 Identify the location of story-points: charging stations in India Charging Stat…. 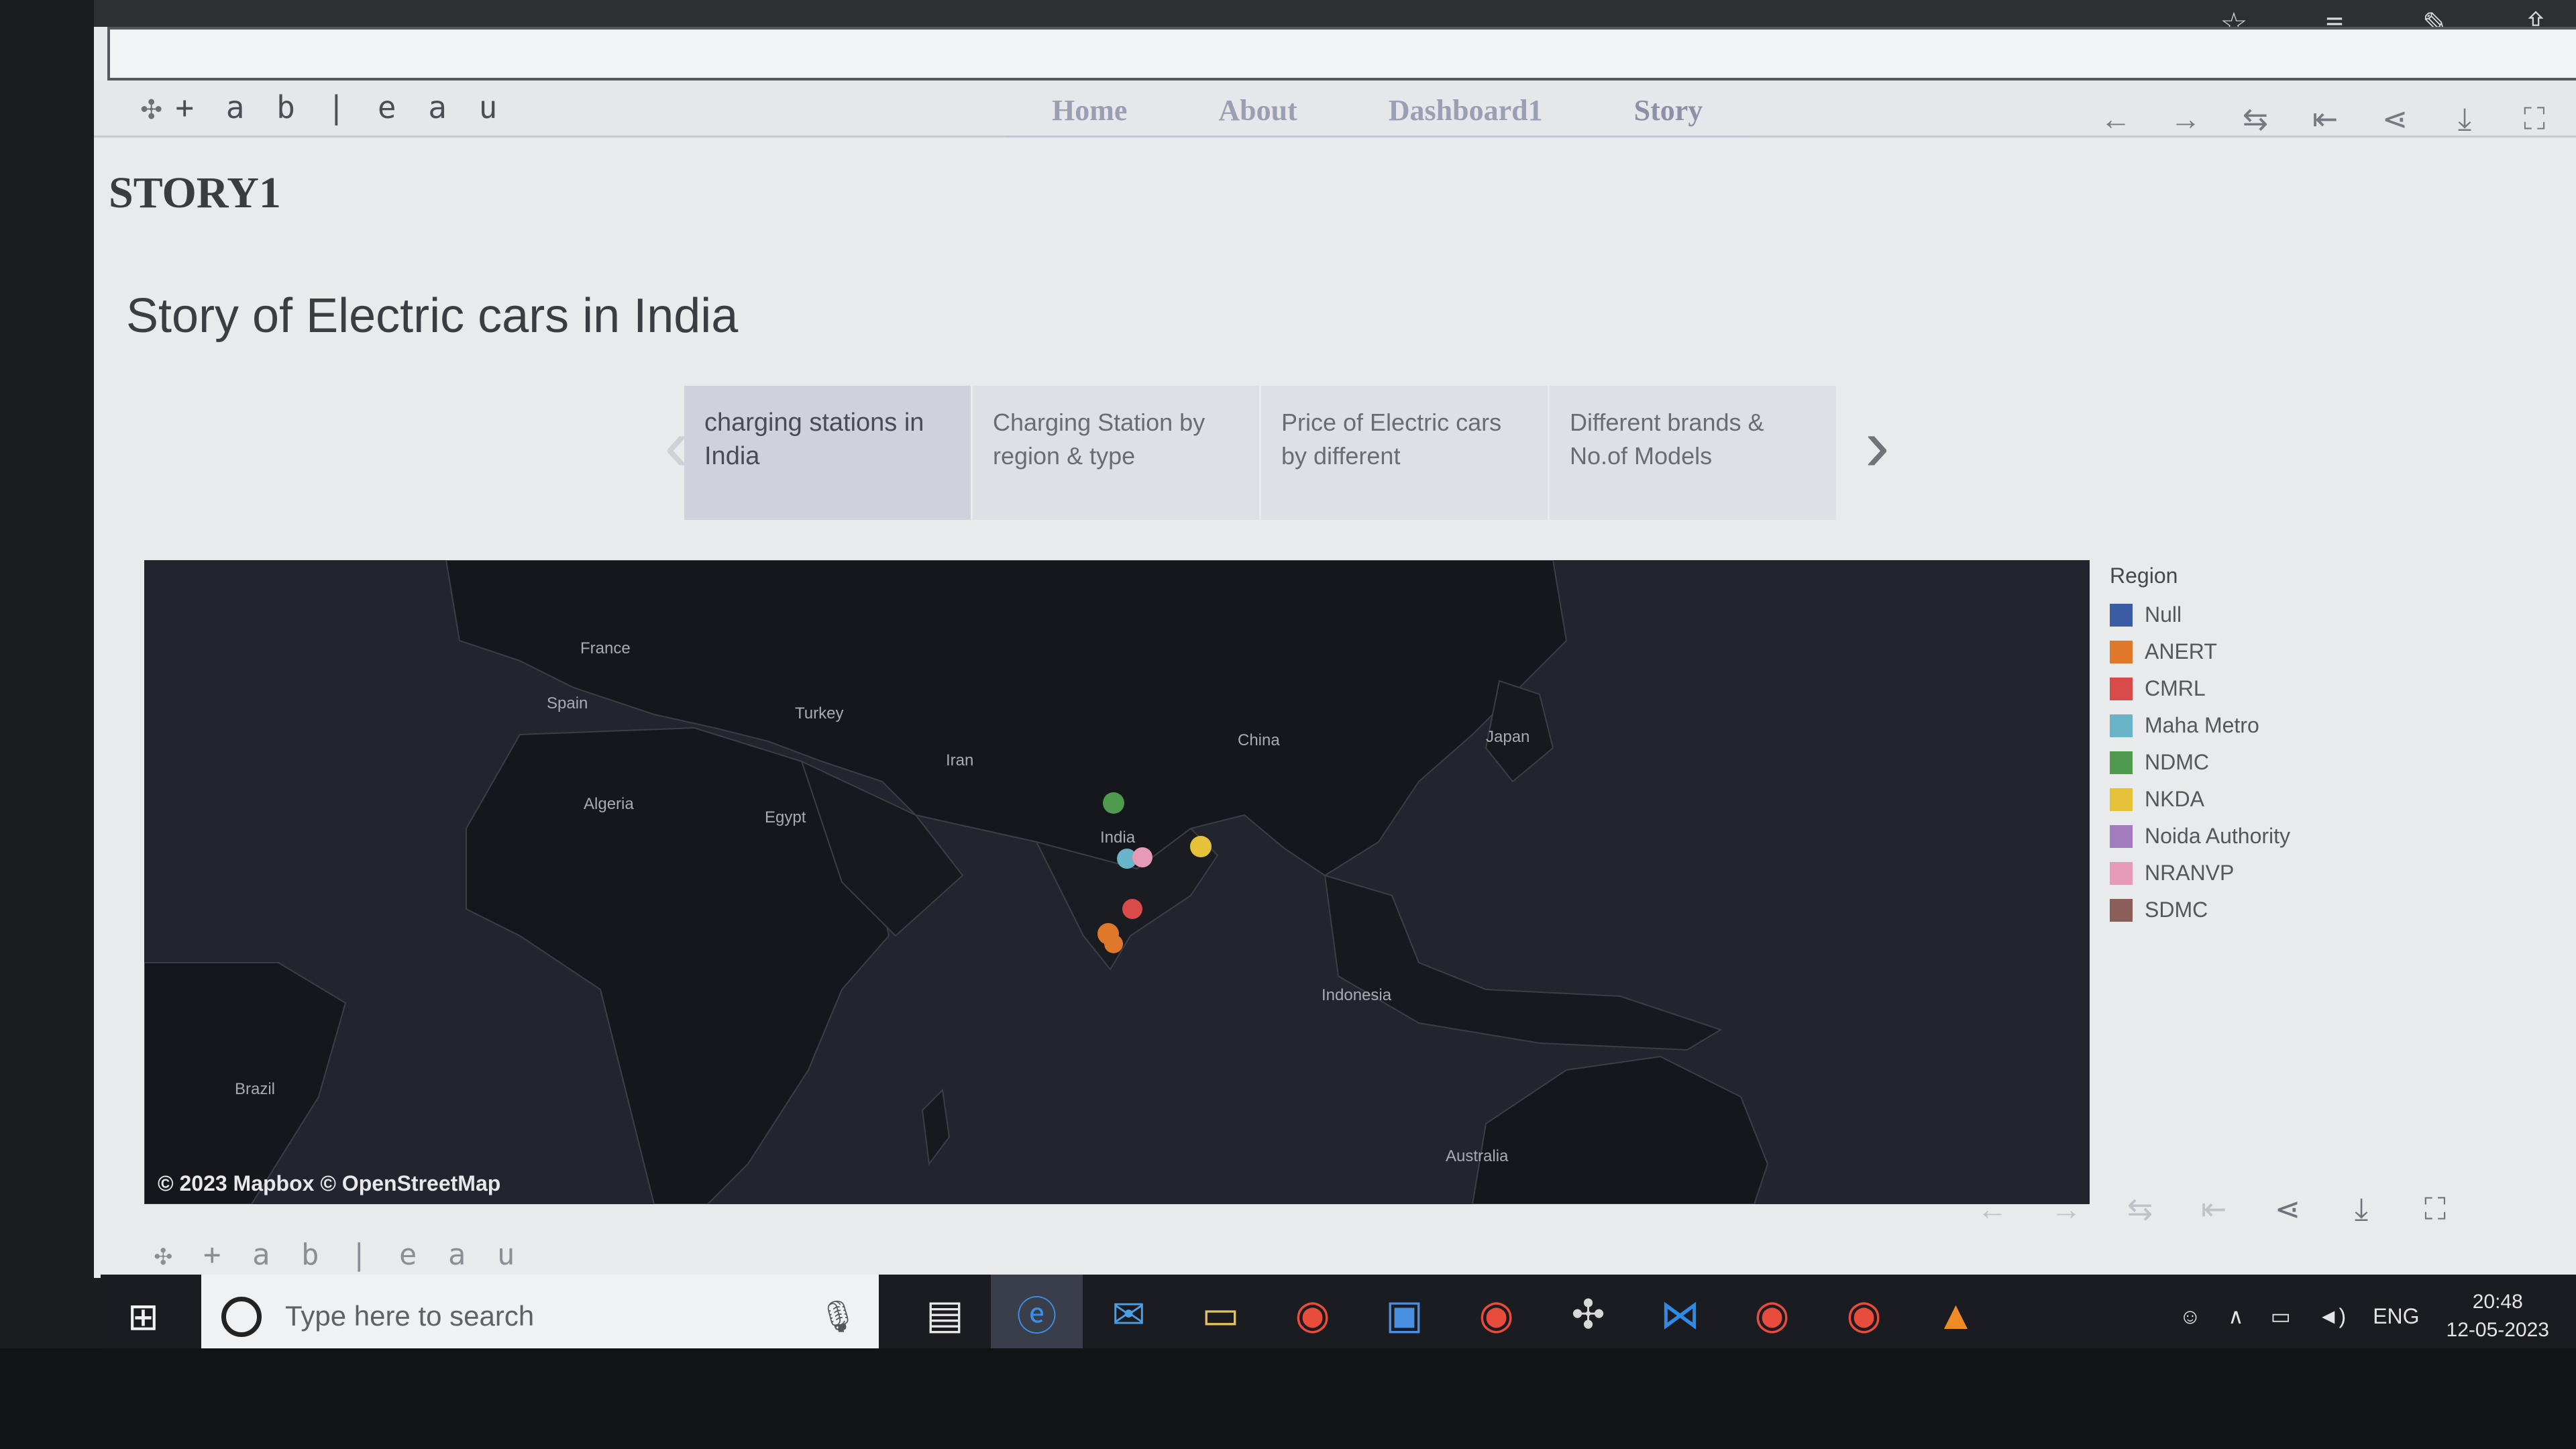
(1261, 453).